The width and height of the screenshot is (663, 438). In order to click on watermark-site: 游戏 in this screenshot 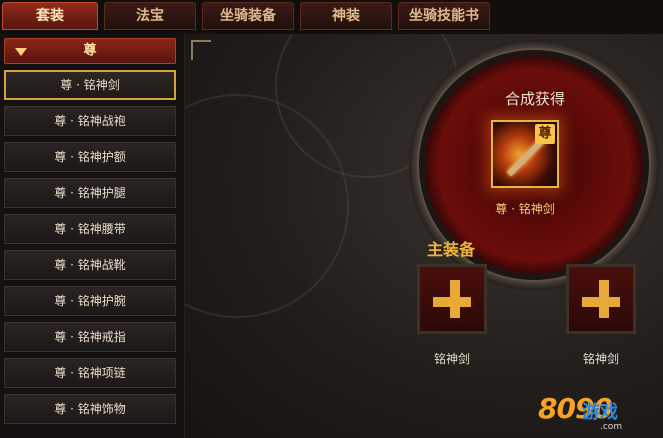, I will do `click(600, 412)`.